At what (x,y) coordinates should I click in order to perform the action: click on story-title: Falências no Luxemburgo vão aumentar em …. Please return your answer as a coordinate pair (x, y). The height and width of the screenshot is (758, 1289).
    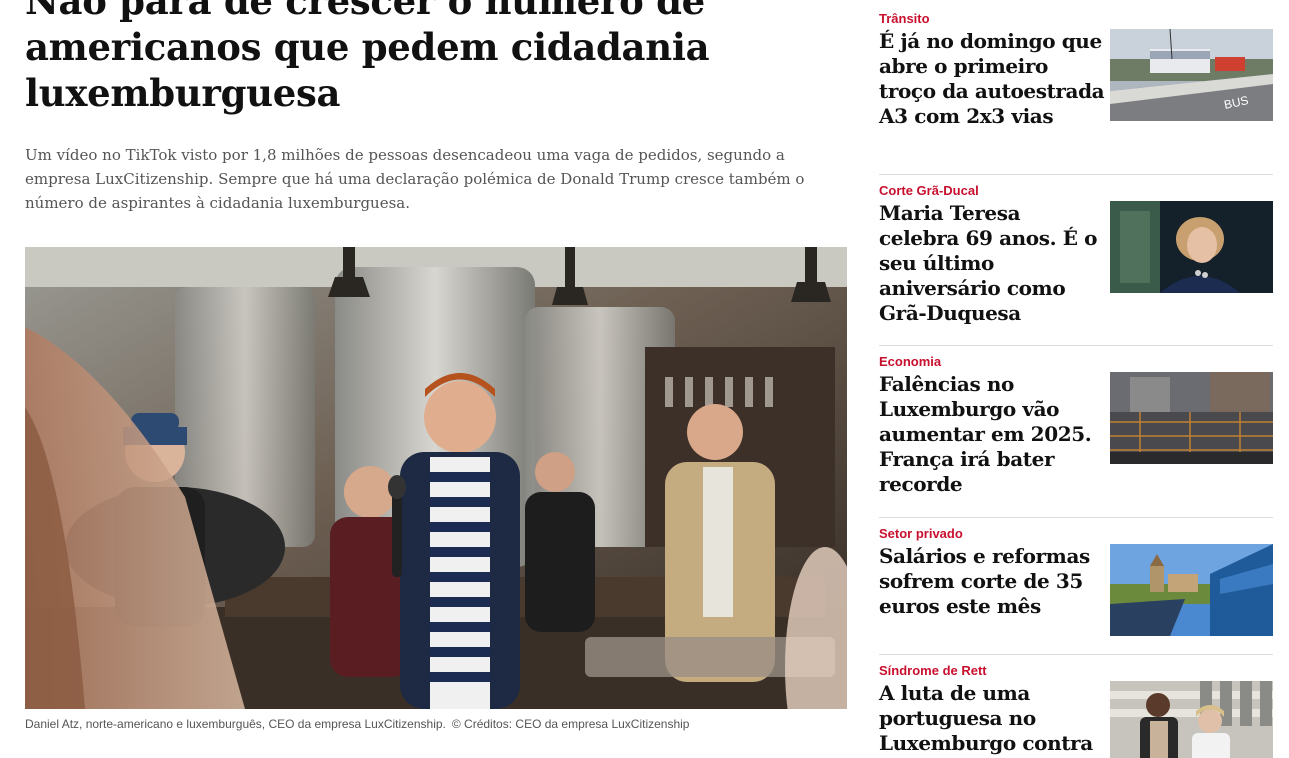
    Looking at the image, I should click on (992, 434).